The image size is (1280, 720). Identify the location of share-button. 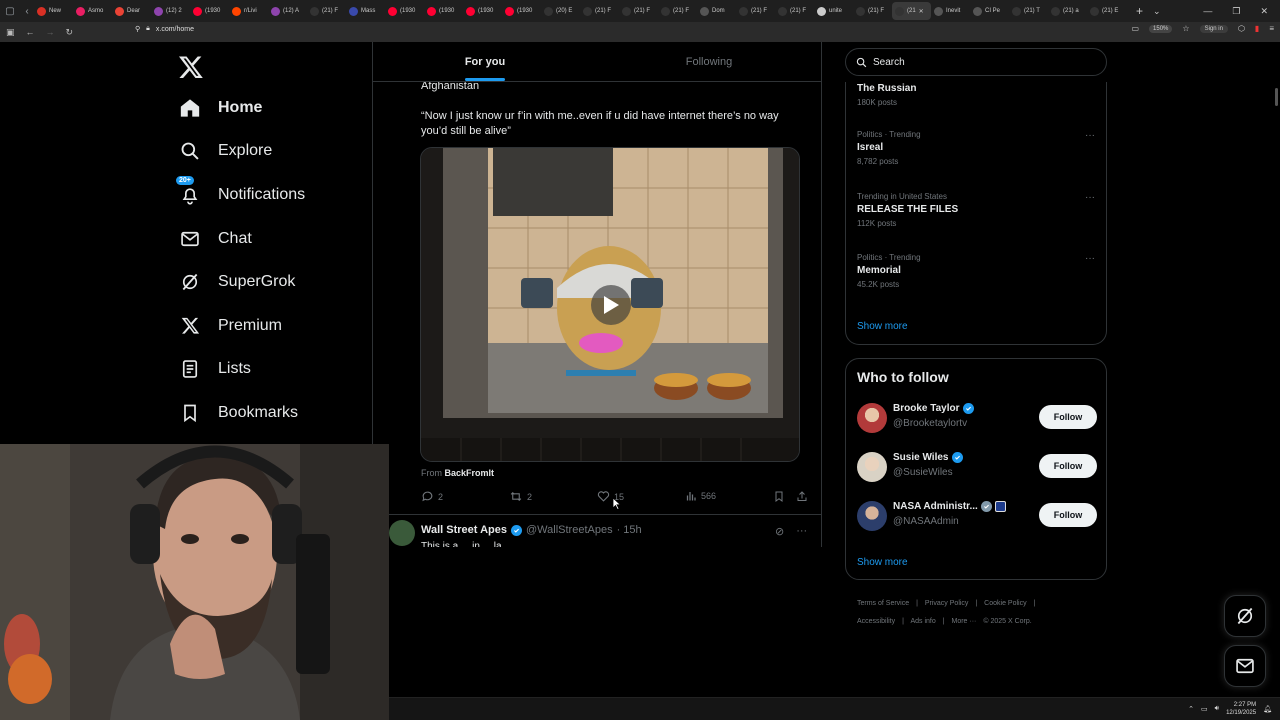
(802, 496).